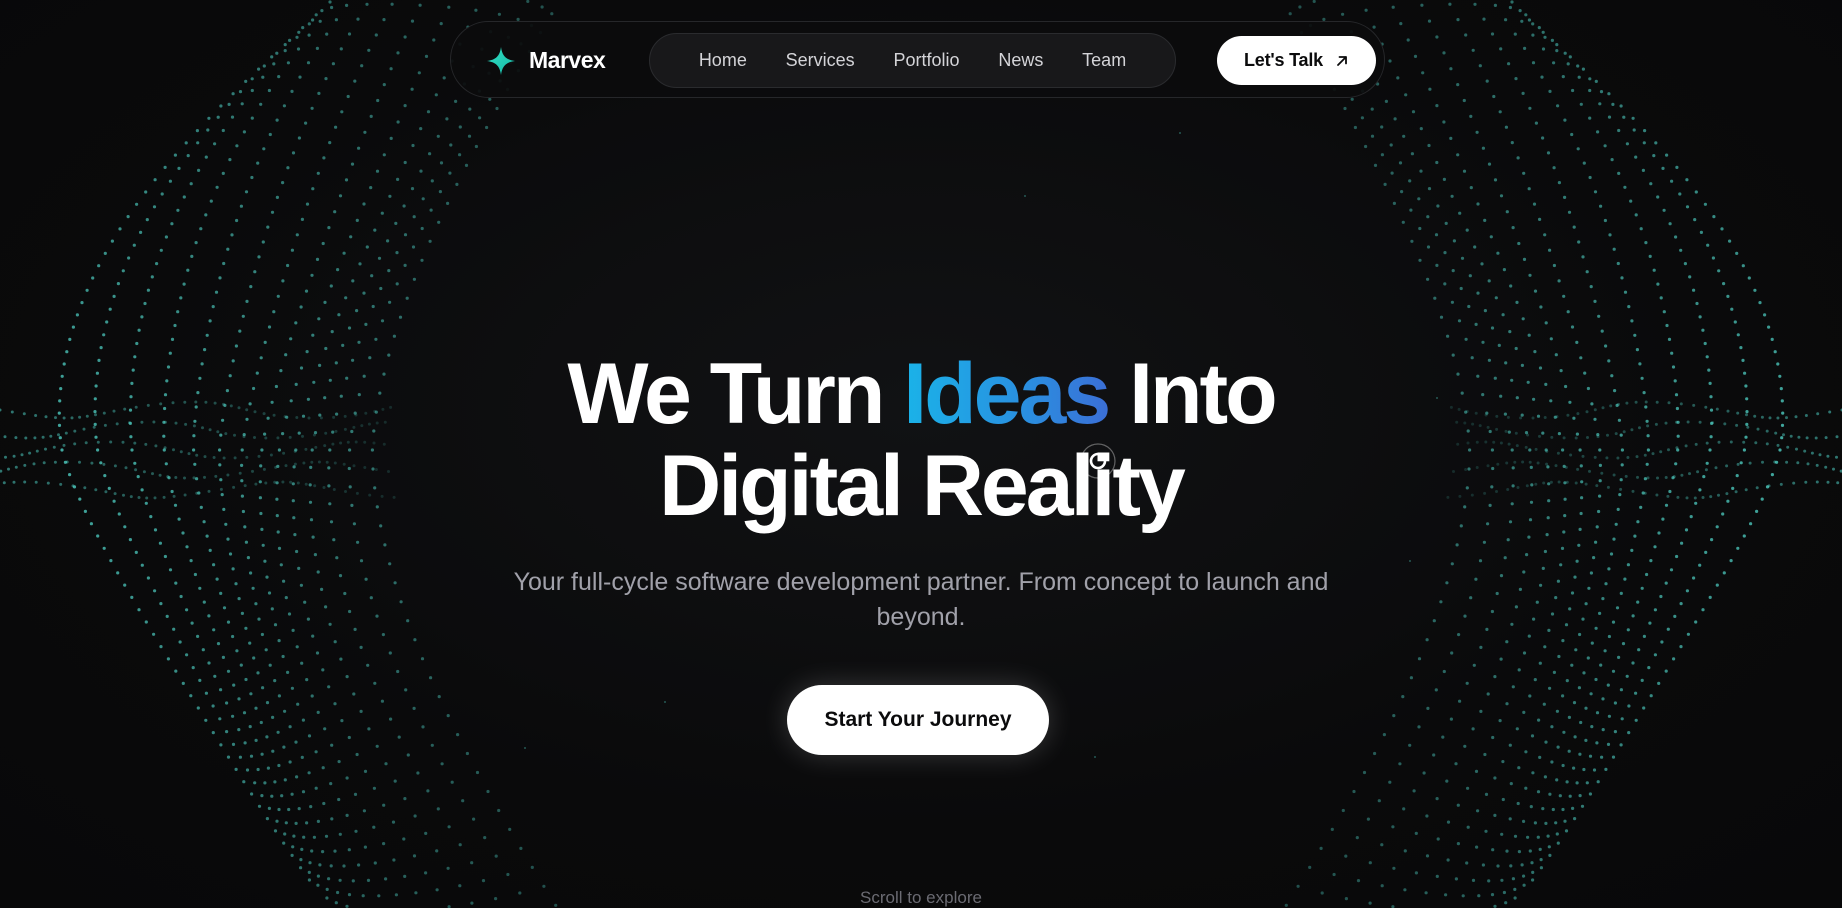  Describe the element at coordinates (1296, 60) in the screenshot. I see `lets-talk-button: Let's Talk` at that location.